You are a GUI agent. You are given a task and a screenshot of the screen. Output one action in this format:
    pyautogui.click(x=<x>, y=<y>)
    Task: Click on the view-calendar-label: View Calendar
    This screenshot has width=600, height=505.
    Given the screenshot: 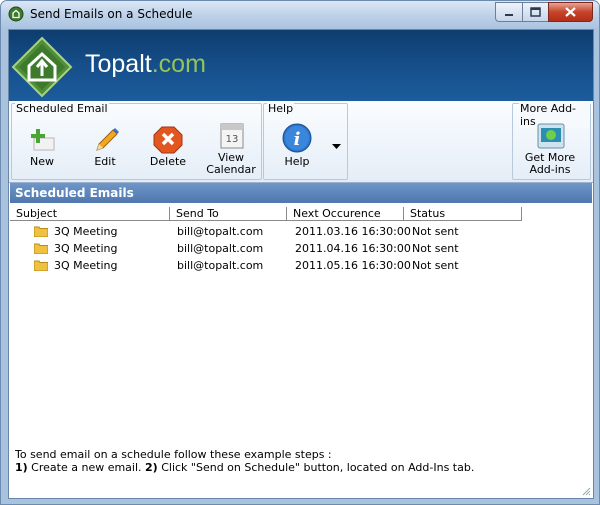 What is the action you would take?
    pyautogui.click(x=231, y=164)
    